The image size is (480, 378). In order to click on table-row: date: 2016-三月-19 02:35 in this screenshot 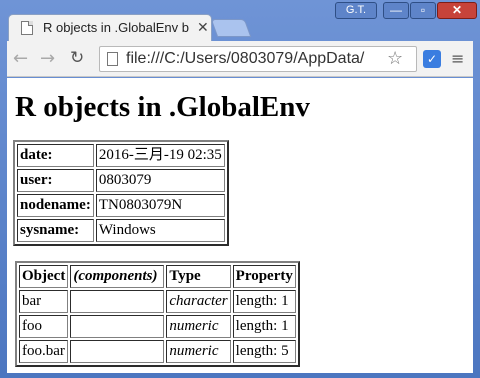, I will do `click(121, 155)`.